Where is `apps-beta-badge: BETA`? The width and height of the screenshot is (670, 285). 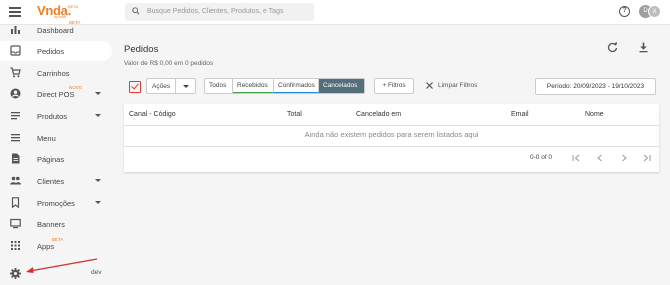
apps-beta-badge: BETA is located at coordinates (58, 239).